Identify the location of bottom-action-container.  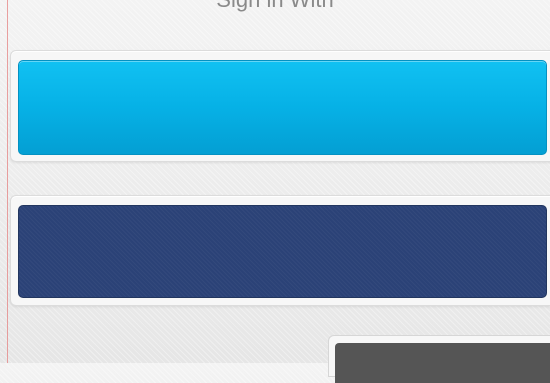
(439, 359).